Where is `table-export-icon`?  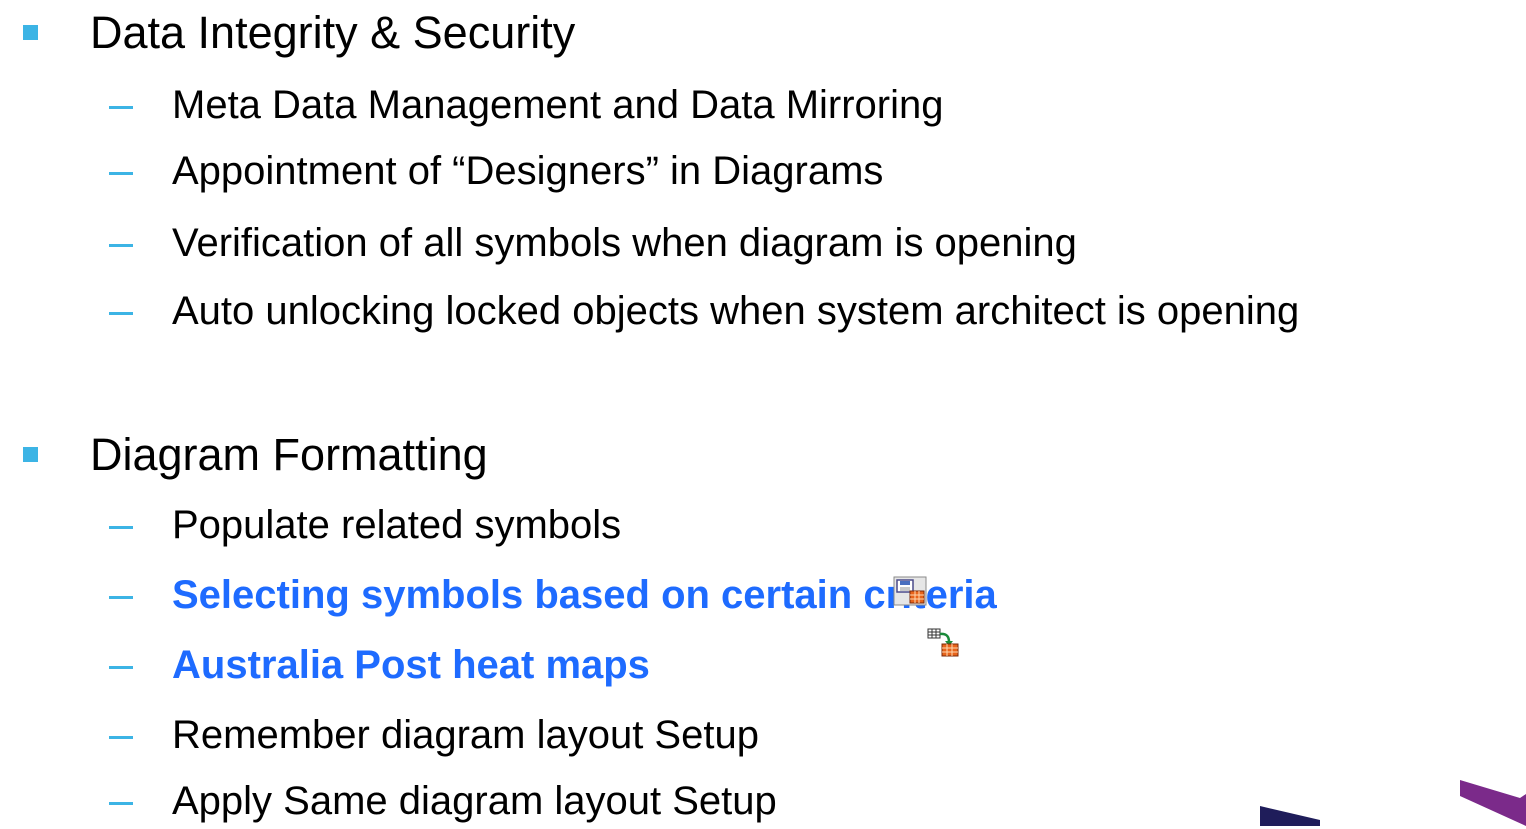
table-export-icon is located at coordinates (944, 643).